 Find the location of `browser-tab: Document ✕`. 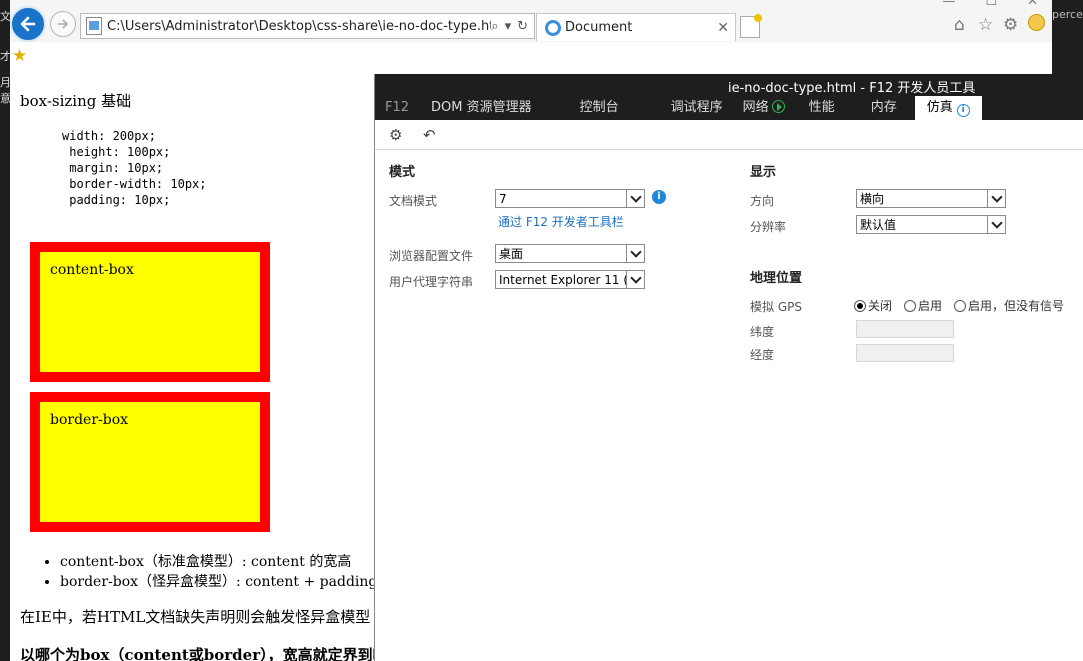

browser-tab: Document ✕ is located at coordinates (636, 27).